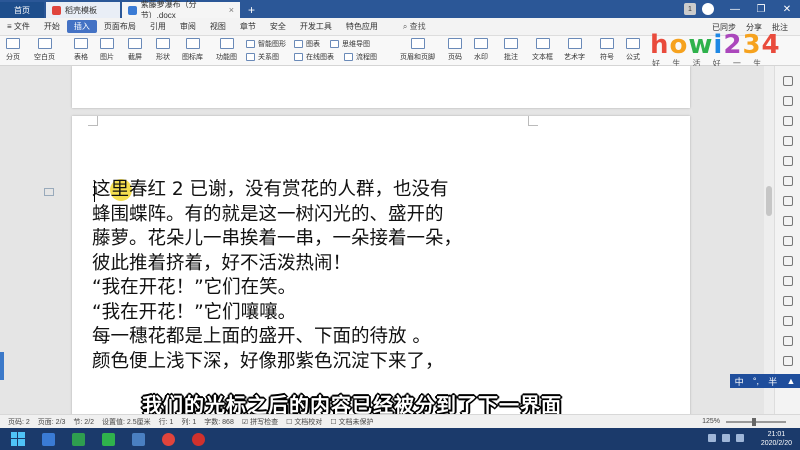  Describe the element at coordinates (181, 10) in the screenshot. I see `tab-document: 紫藤萝瀑布（分节）.docx ×` at that location.